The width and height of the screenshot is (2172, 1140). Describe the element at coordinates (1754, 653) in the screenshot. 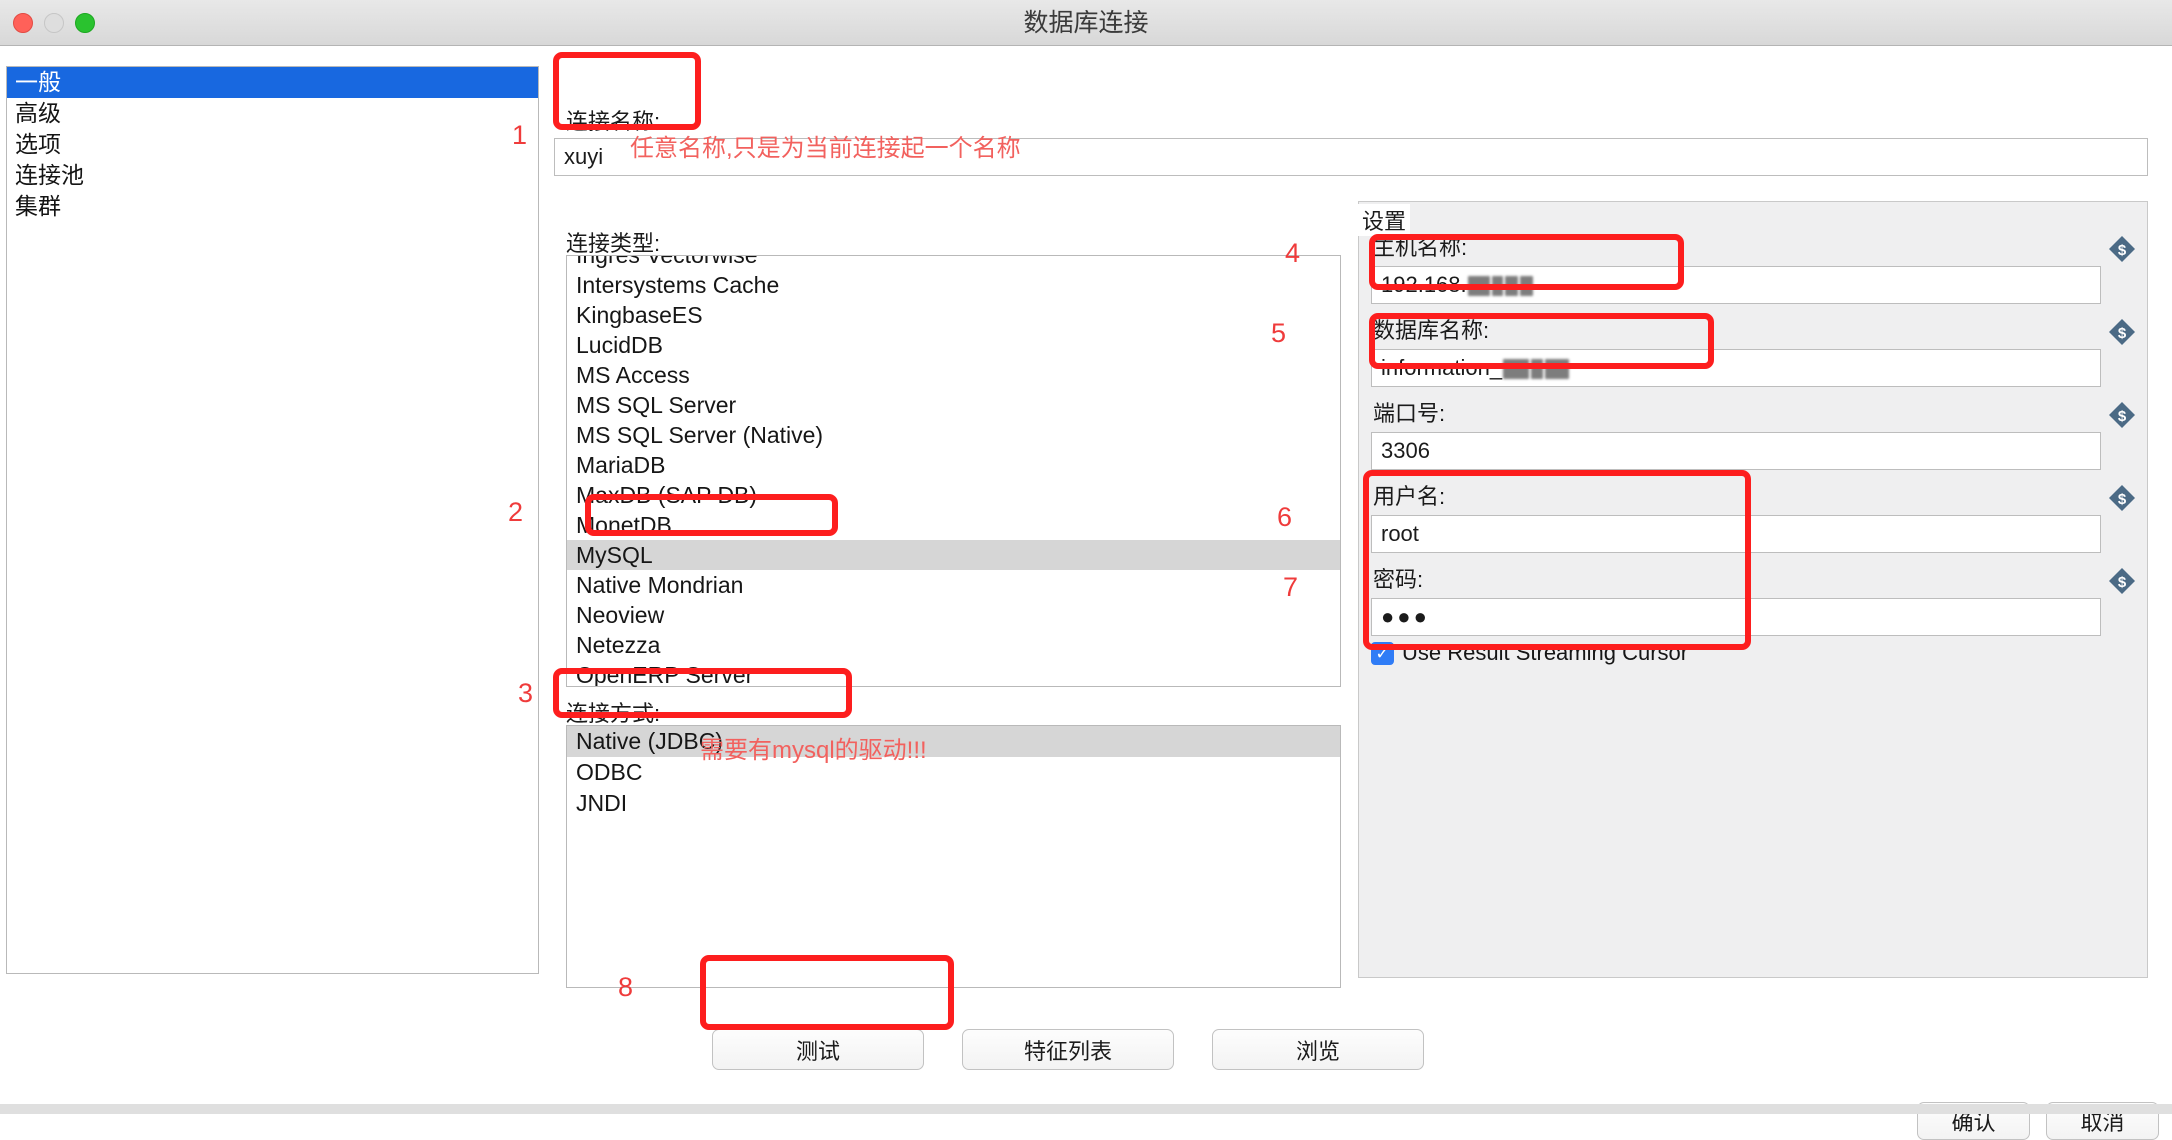

I see `streaming-cursor-row: ✓ Use Result Streaming Cursor` at that location.